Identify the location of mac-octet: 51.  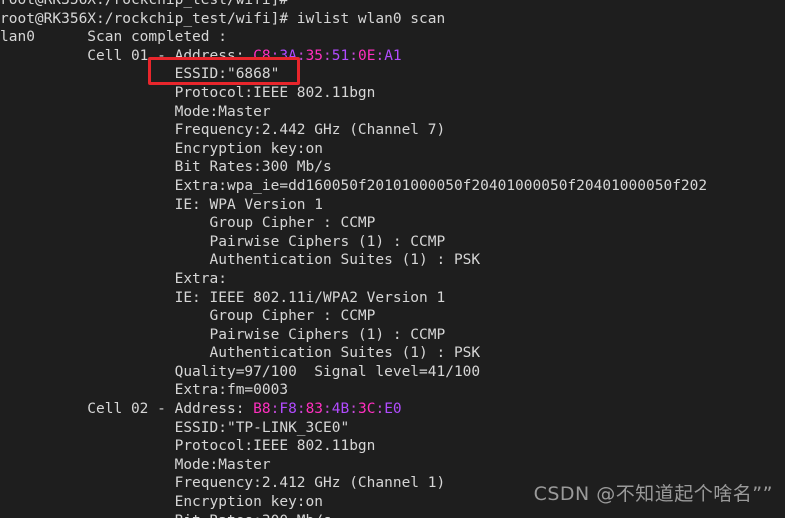
(340, 55).